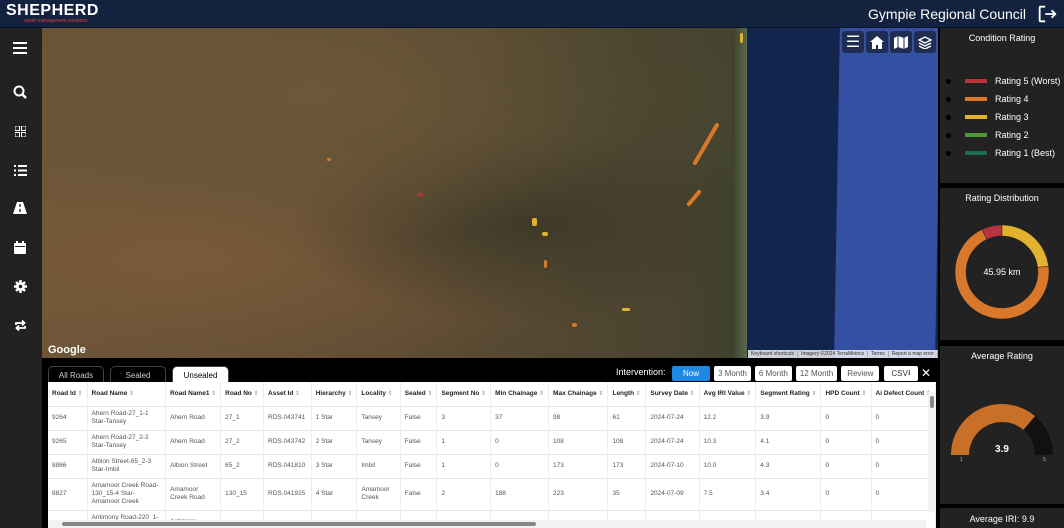 The height and width of the screenshot is (528, 1064). Describe the element at coordinates (20, 170) in the screenshot. I see `list-icon` at that location.